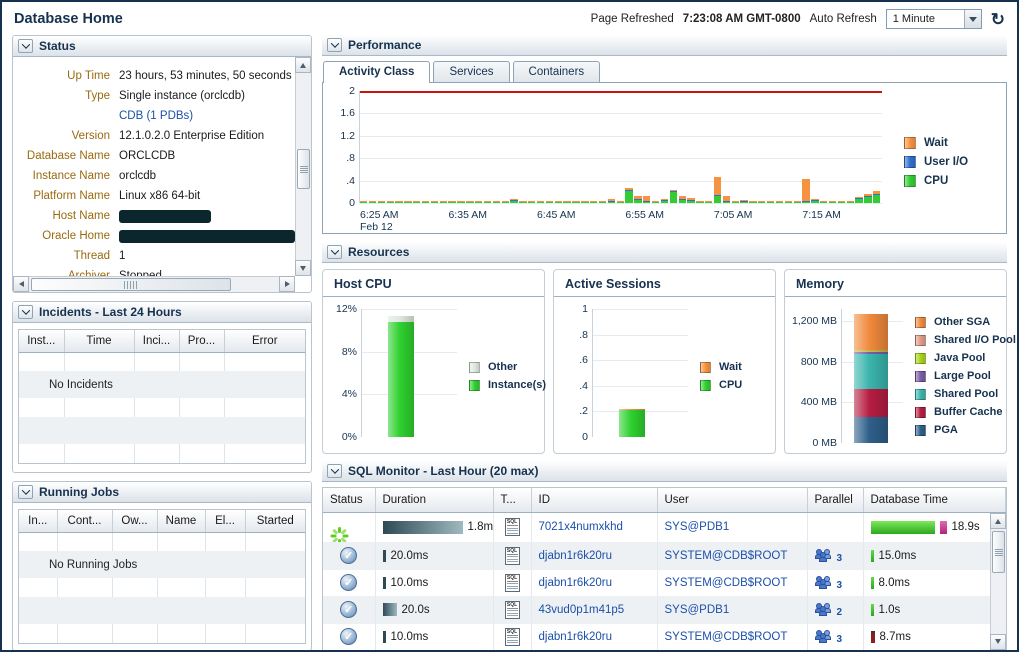 Image resolution: width=1019 pixels, height=652 pixels. What do you see at coordinates (594, 500) in the screenshot?
I see `column-header: ID` at bounding box center [594, 500].